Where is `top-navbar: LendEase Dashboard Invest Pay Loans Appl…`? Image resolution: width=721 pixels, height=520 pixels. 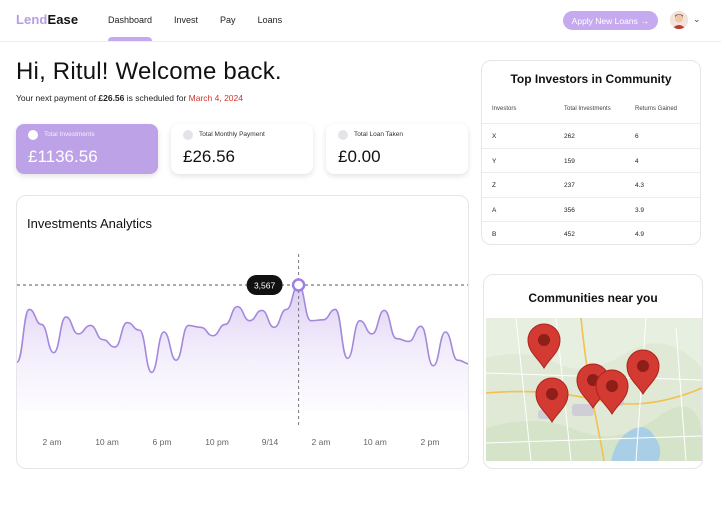
top-navbar: LendEase Dashboard Invest Pay Loans Appl… is located at coordinates (360, 21).